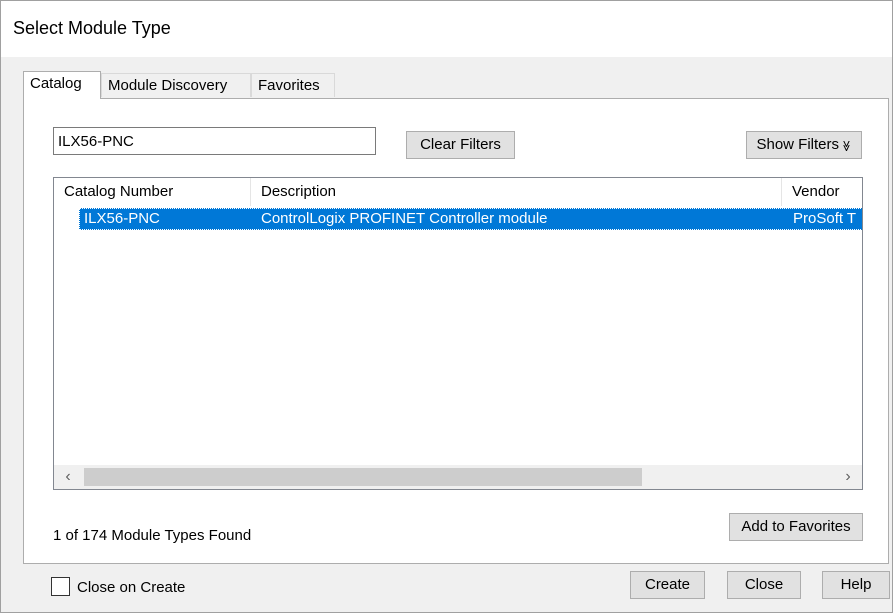  What do you see at coordinates (516, 192) in the screenshot?
I see `column-header-description: Description` at bounding box center [516, 192].